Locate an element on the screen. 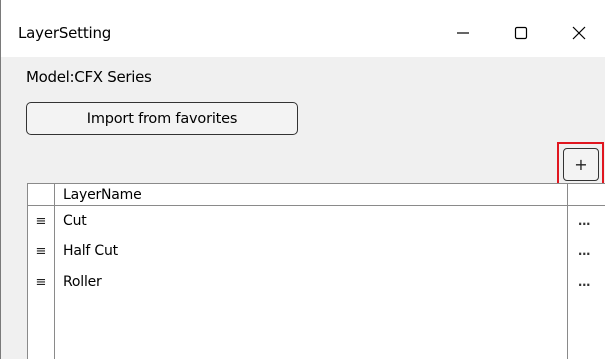 The height and width of the screenshot is (359, 605). column-header-layer-name: LayerName is located at coordinates (102, 195).